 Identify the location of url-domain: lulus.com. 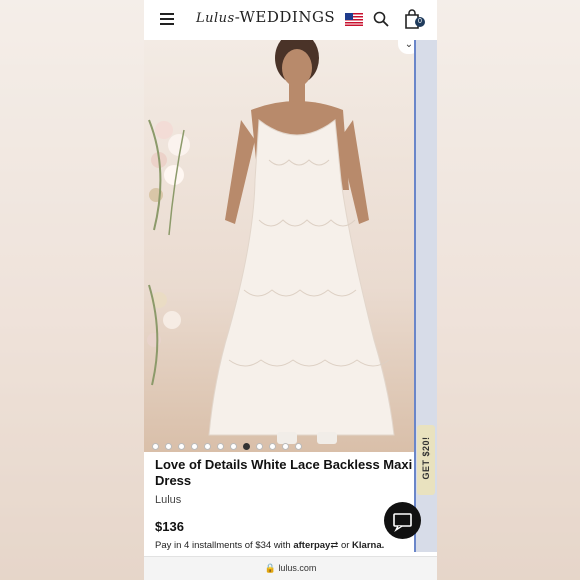
(297, 568).